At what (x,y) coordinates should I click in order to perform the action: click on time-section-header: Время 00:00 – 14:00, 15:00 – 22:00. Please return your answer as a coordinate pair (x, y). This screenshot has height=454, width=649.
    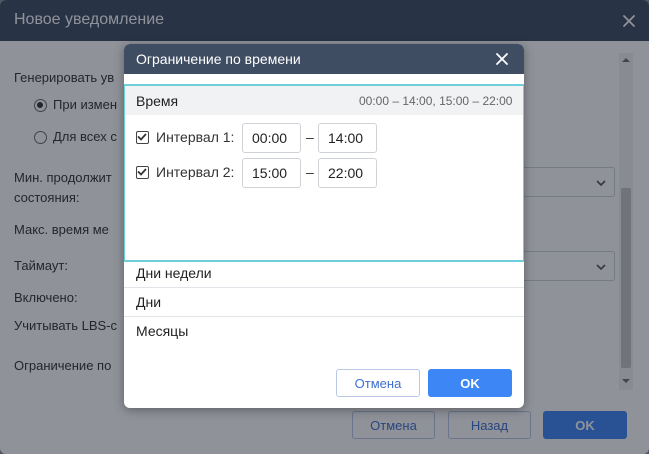
    Looking at the image, I should click on (324, 100).